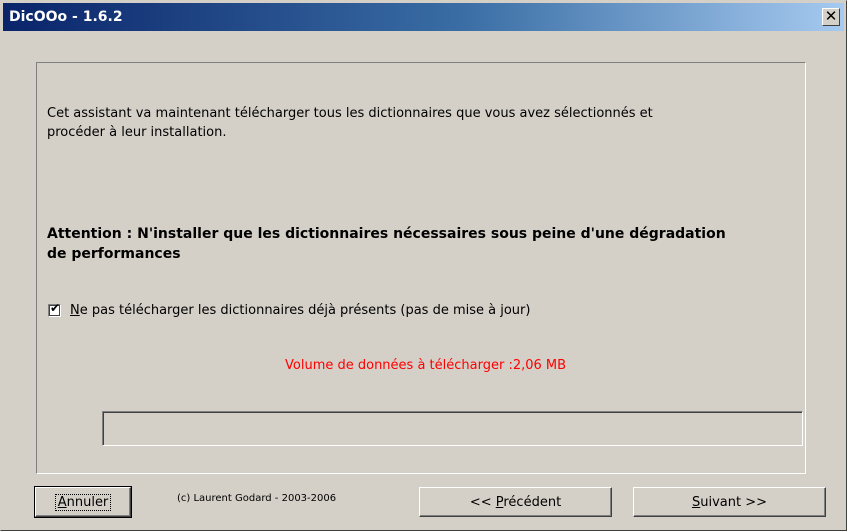  Describe the element at coordinates (734, 502) in the screenshot. I see `next-label-text: uivant >>` at that location.